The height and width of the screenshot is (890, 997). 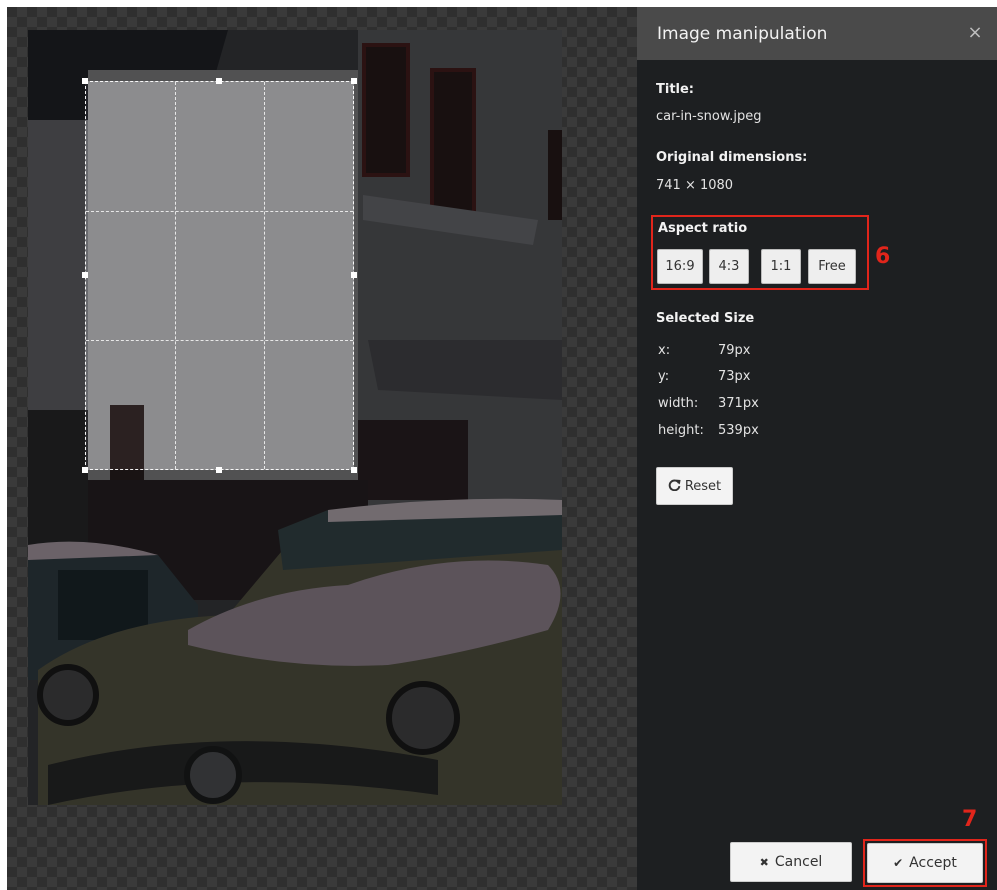 I want to click on size-key: x:, so click(x=664, y=350).